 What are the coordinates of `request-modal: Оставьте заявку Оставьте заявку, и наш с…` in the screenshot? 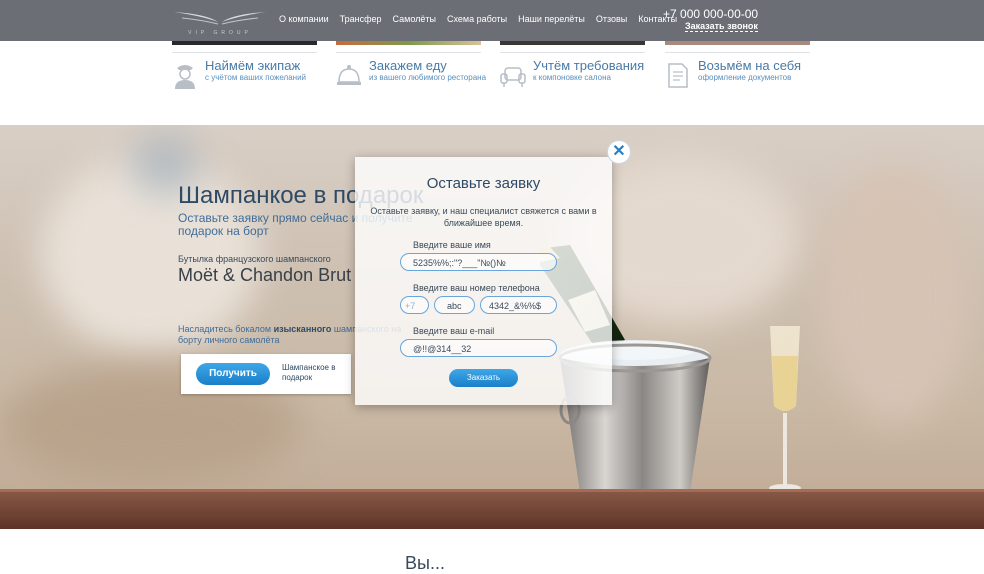 It's located at (483, 281).